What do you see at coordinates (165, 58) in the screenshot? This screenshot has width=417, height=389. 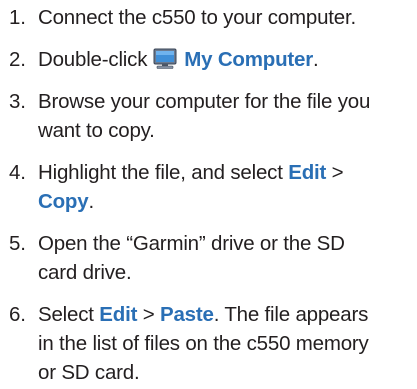 I see `my-computer-icon` at bounding box center [165, 58].